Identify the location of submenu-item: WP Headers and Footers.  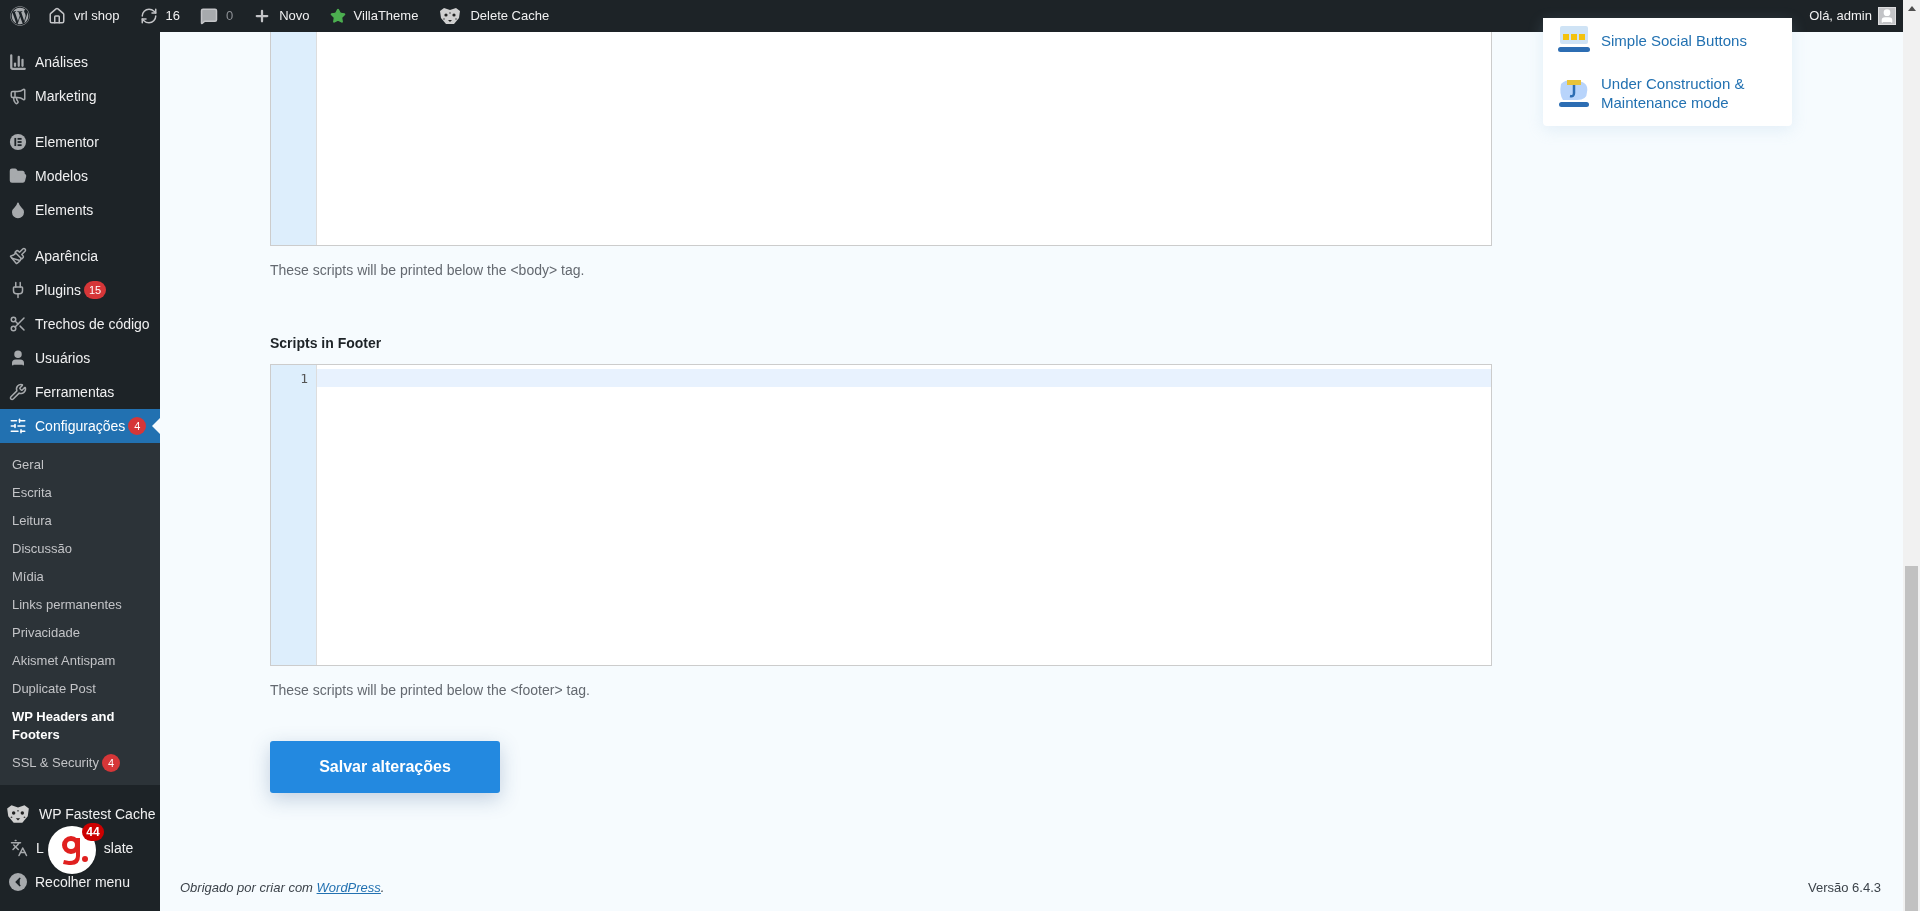
(80, 726).